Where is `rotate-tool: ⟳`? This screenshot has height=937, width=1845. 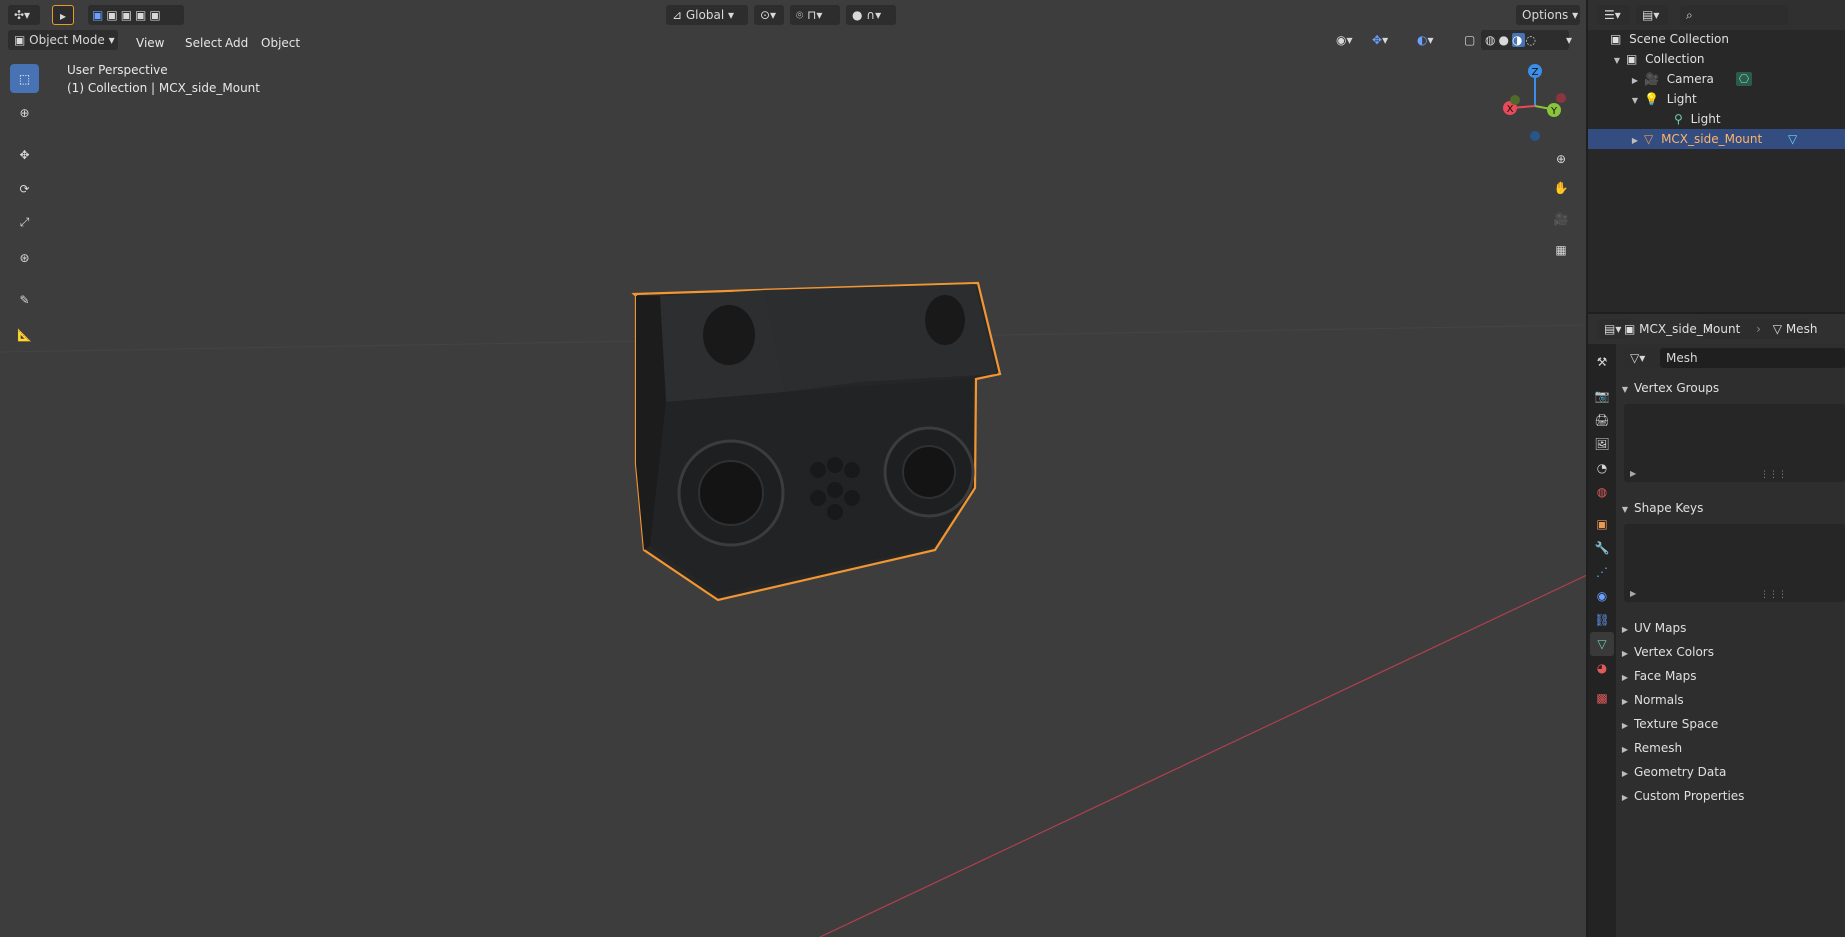
rotate-tool: ⟳ is located at coordinates (24, 188).